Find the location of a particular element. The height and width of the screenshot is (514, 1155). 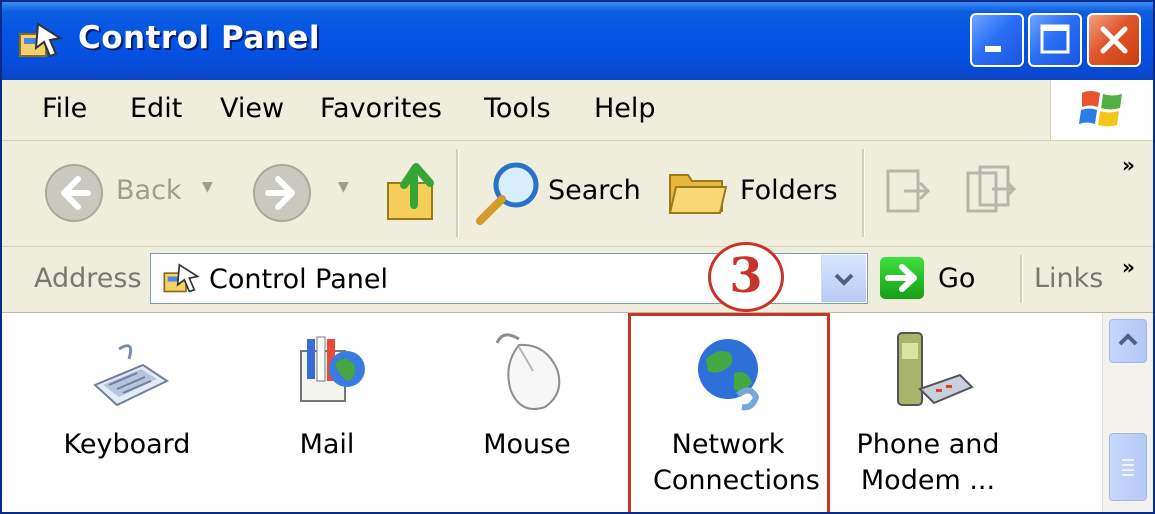

chevron-up-icon is located at coordinates (1128, 339).